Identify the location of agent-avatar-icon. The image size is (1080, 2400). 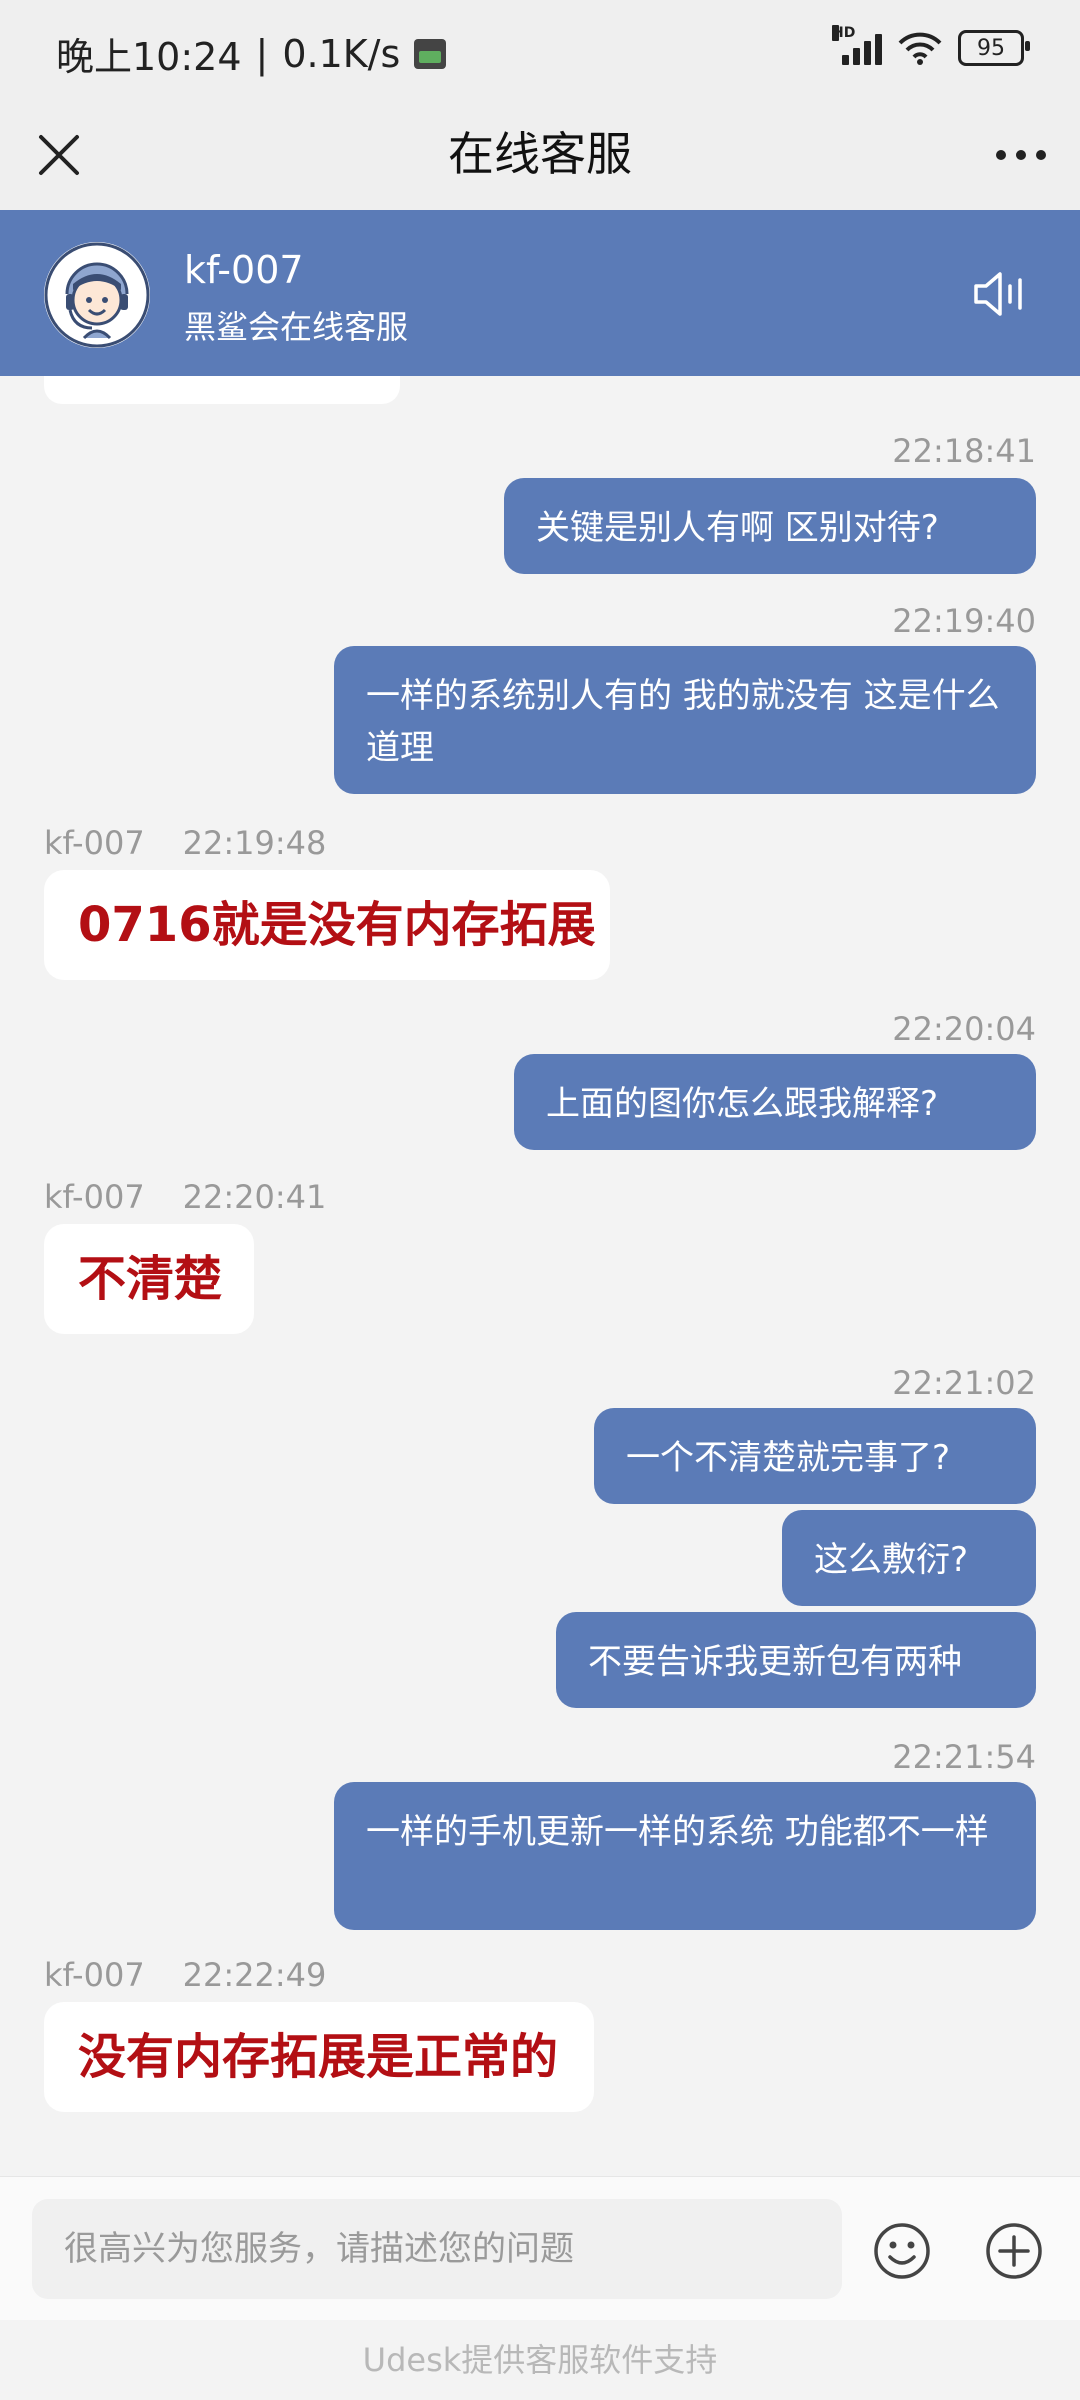
(97, 295).